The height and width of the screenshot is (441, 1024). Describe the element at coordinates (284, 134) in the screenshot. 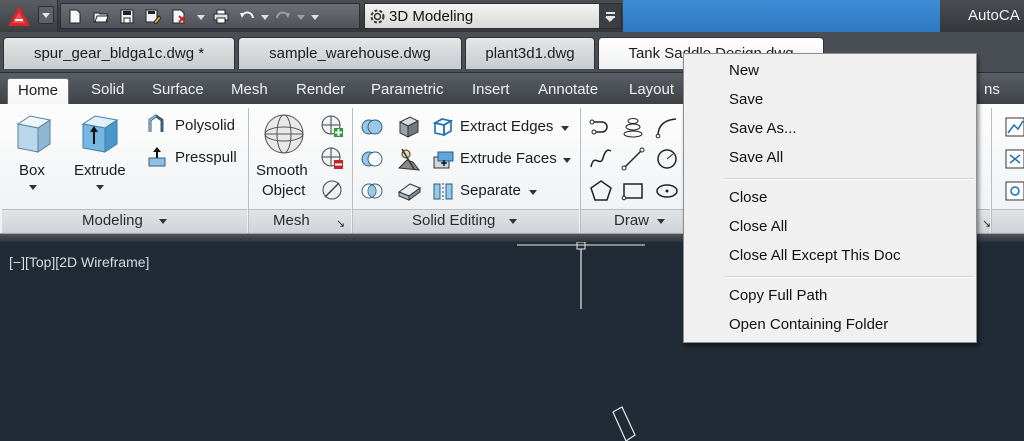

I see `smooth-object-icon` at that location.